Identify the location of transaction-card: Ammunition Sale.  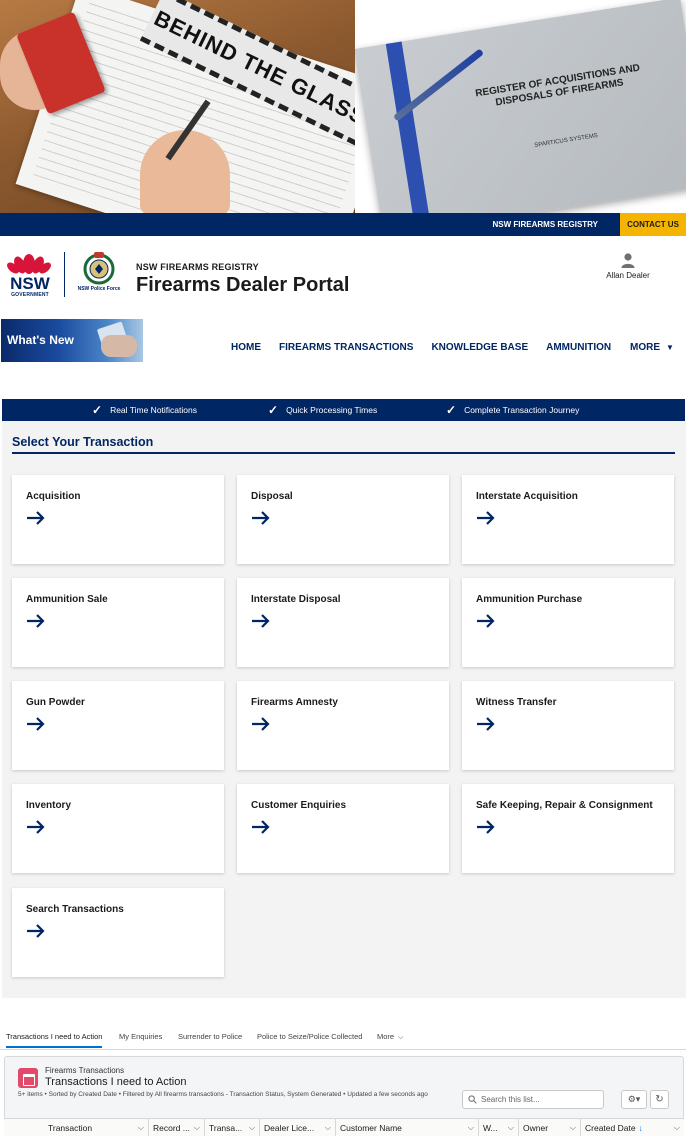
(118, 622).